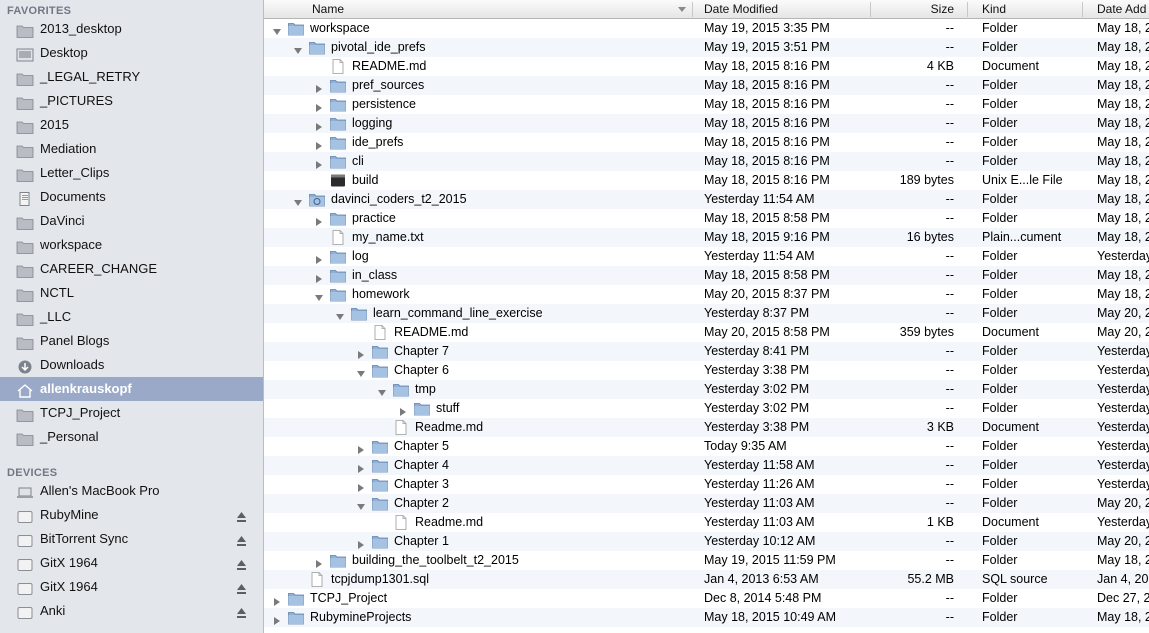  What do you see at coordinates (131, 491) in the screenshot?
I see `sidebar-device-item: Allen's MacBook Pro` at bounding box center [131, 491].